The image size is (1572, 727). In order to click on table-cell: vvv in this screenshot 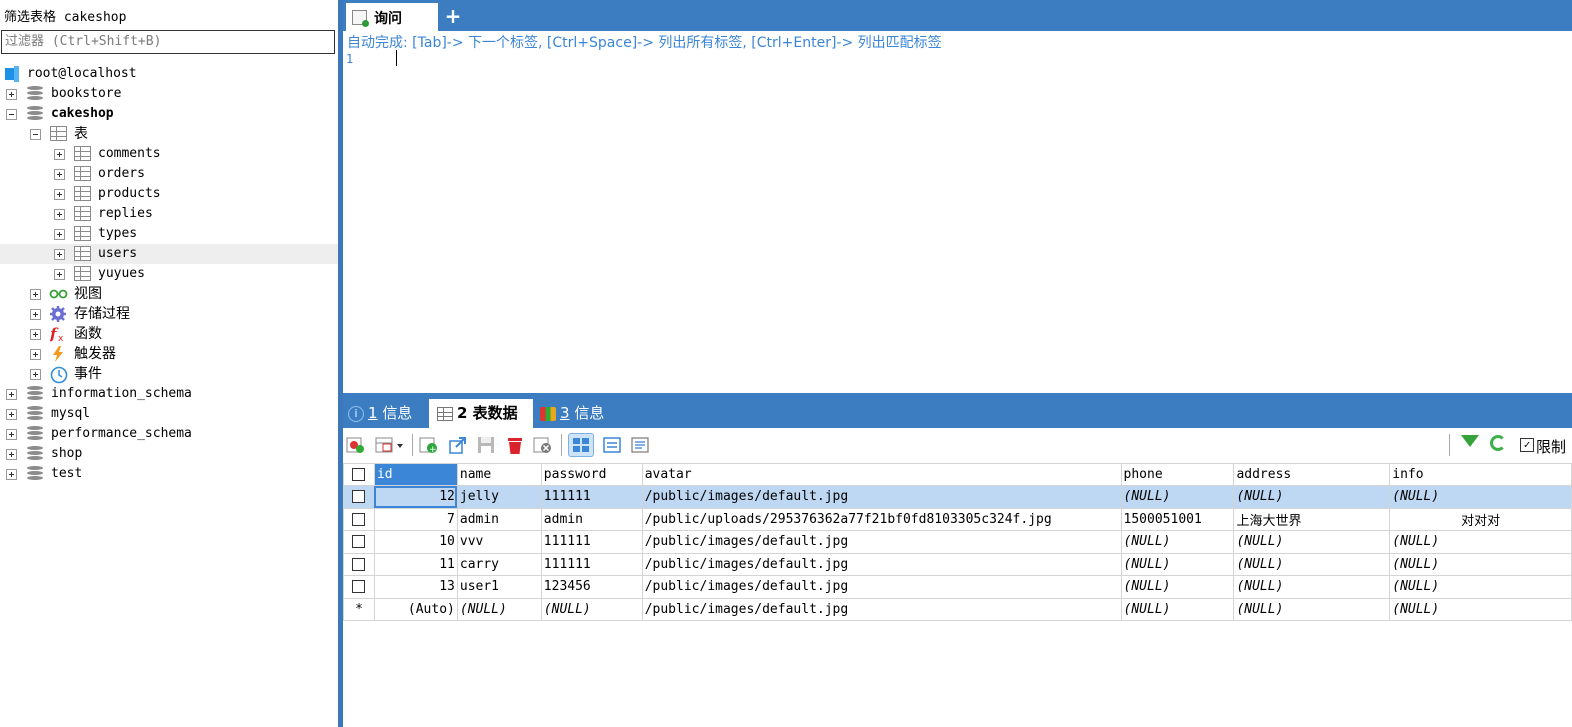, I will do `click(499, 542)`.